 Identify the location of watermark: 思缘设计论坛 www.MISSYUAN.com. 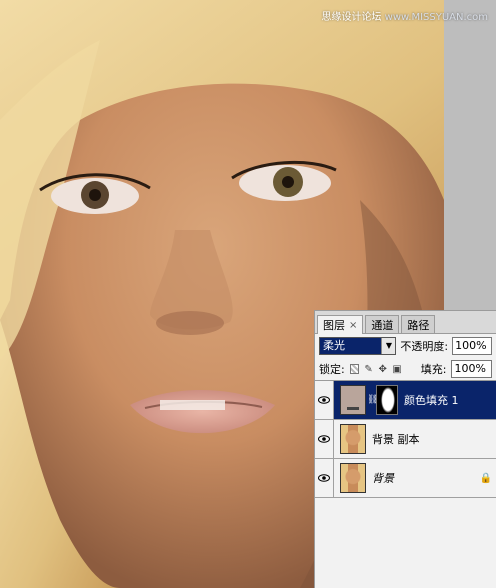
(404, 15).